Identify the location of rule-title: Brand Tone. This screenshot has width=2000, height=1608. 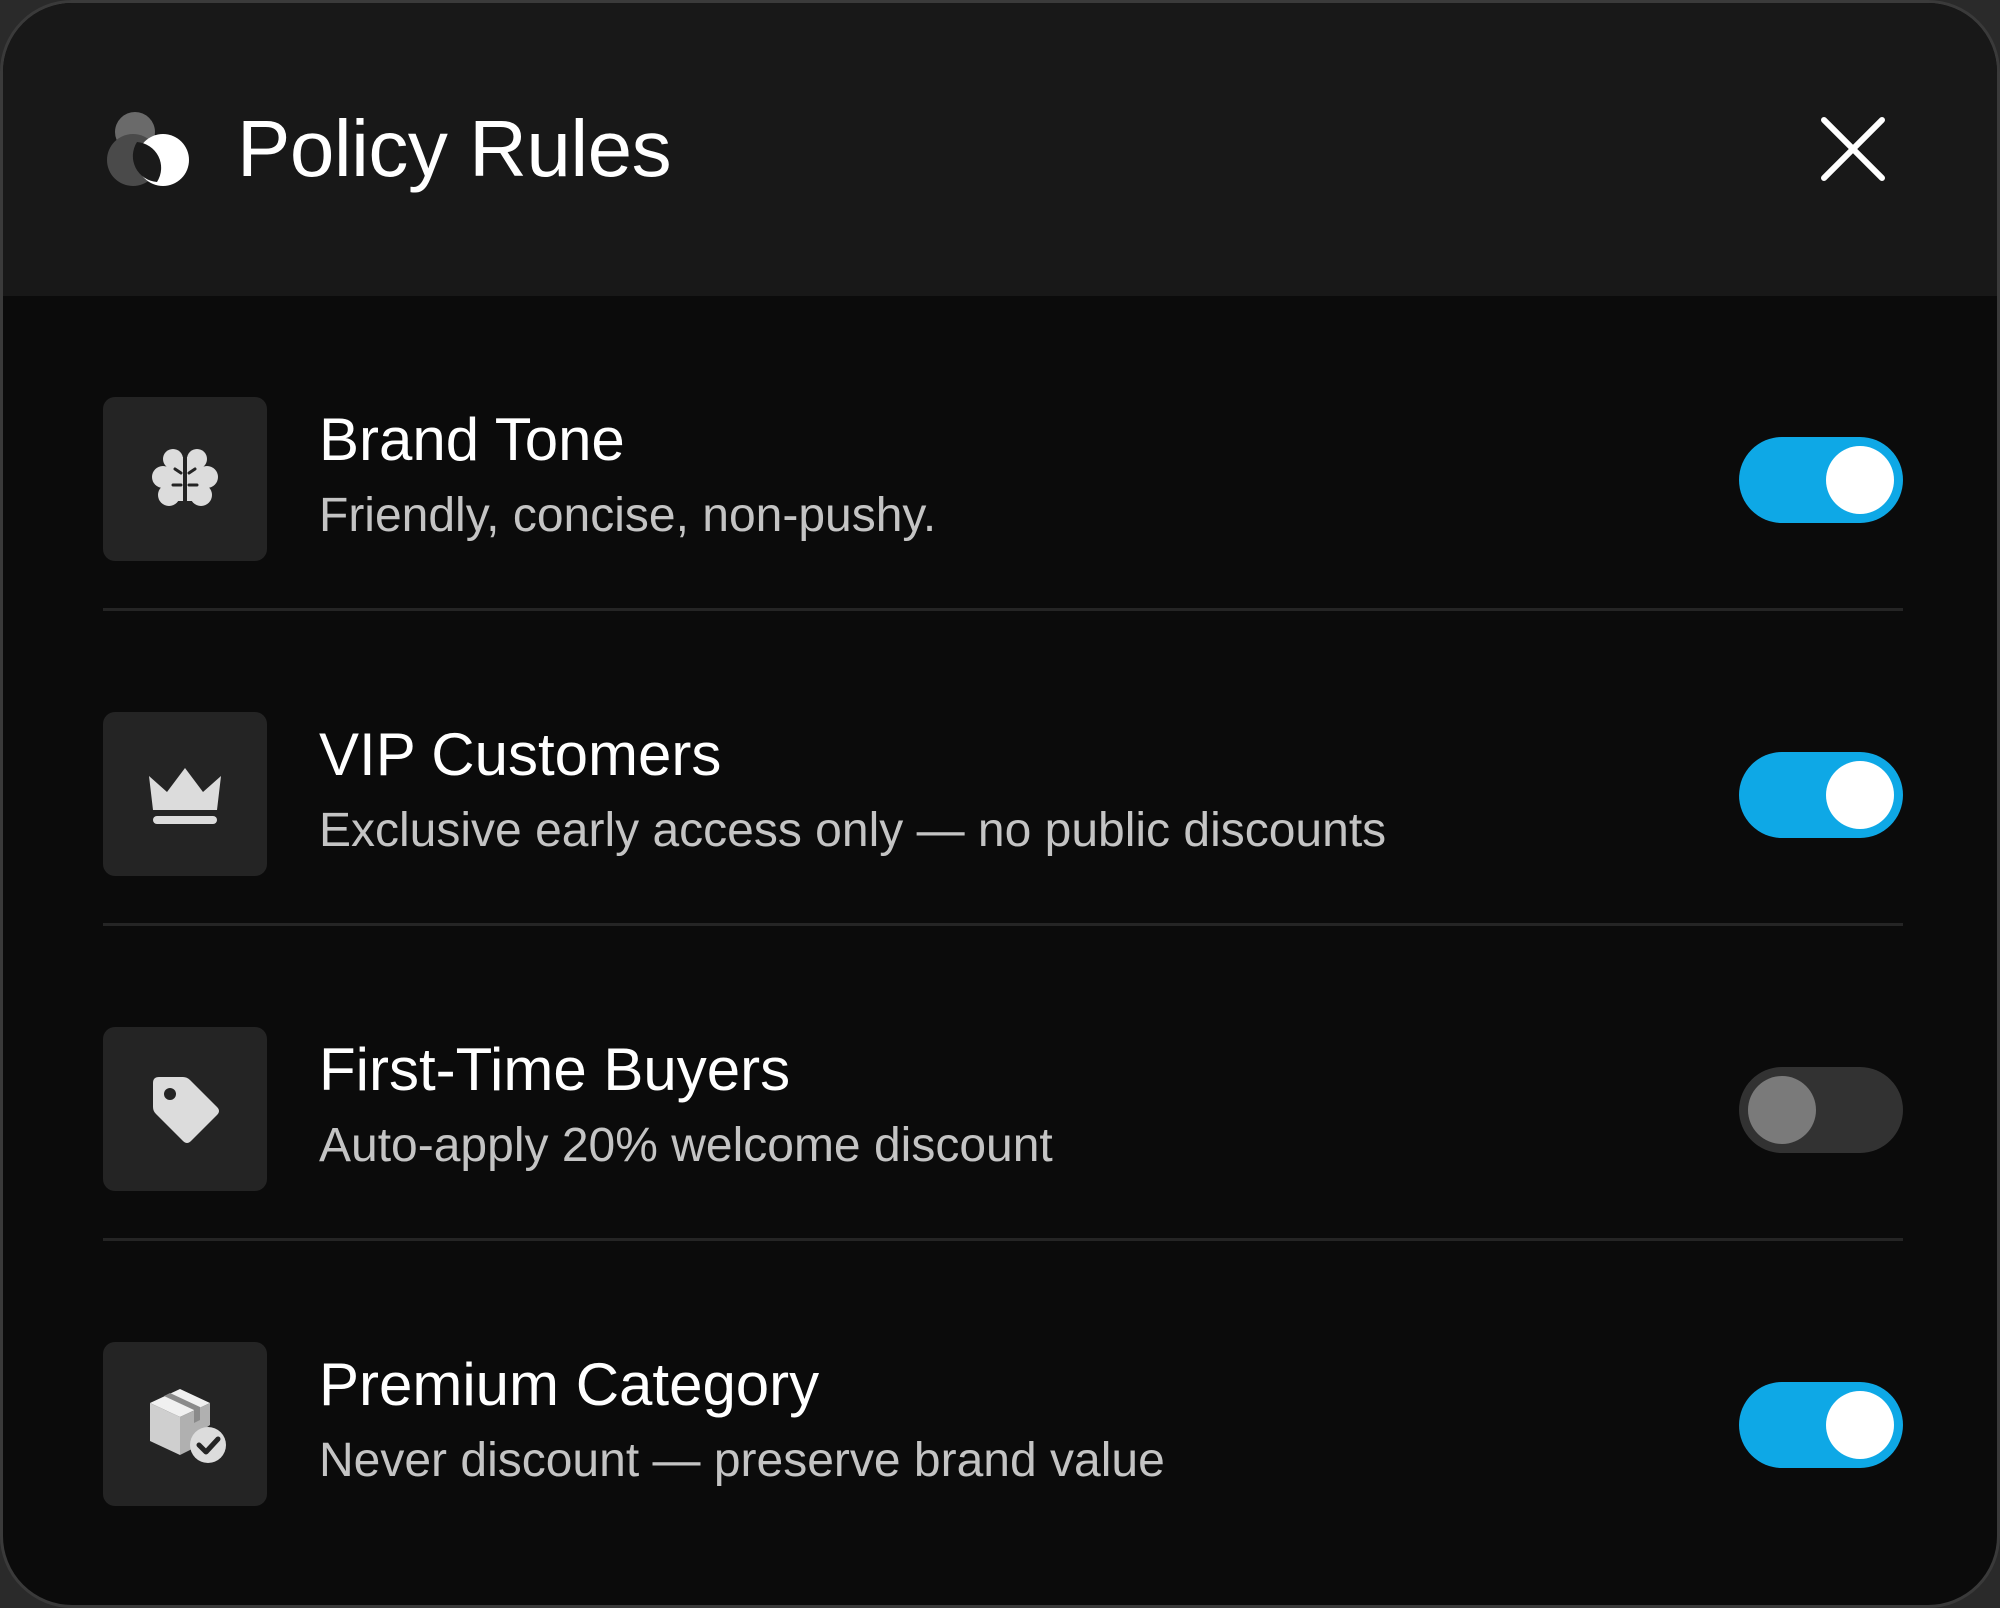
(472, 439).